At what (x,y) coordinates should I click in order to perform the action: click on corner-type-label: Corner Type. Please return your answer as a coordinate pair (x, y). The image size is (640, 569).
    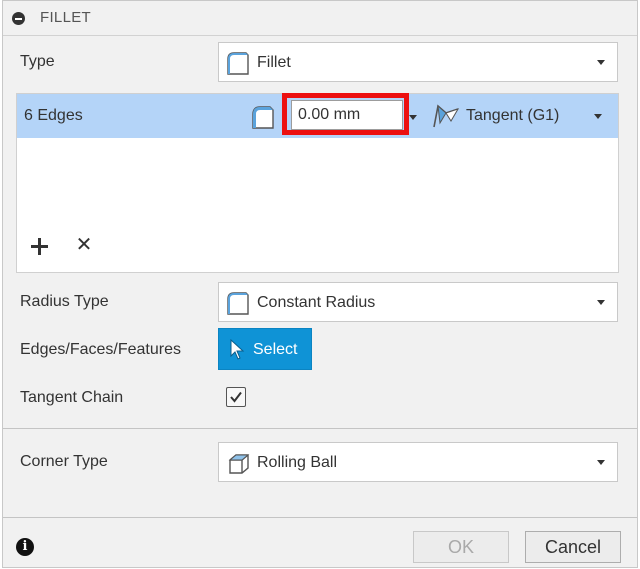
    Looking at the image, I should click on (64, 461).